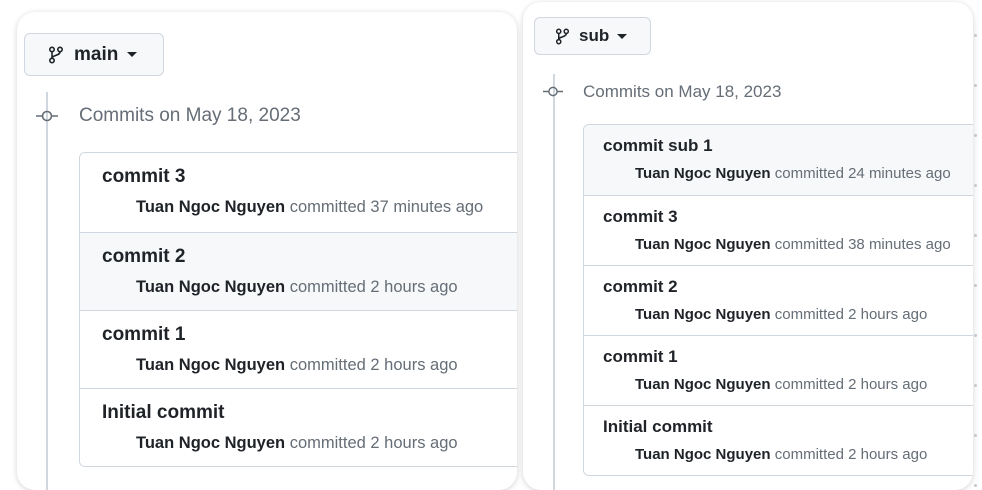 The image size is (982, 490). Describe the element at coordinates (658, 146) in the screenshot. I see `commit-title-link: commit sub 1` at that location.